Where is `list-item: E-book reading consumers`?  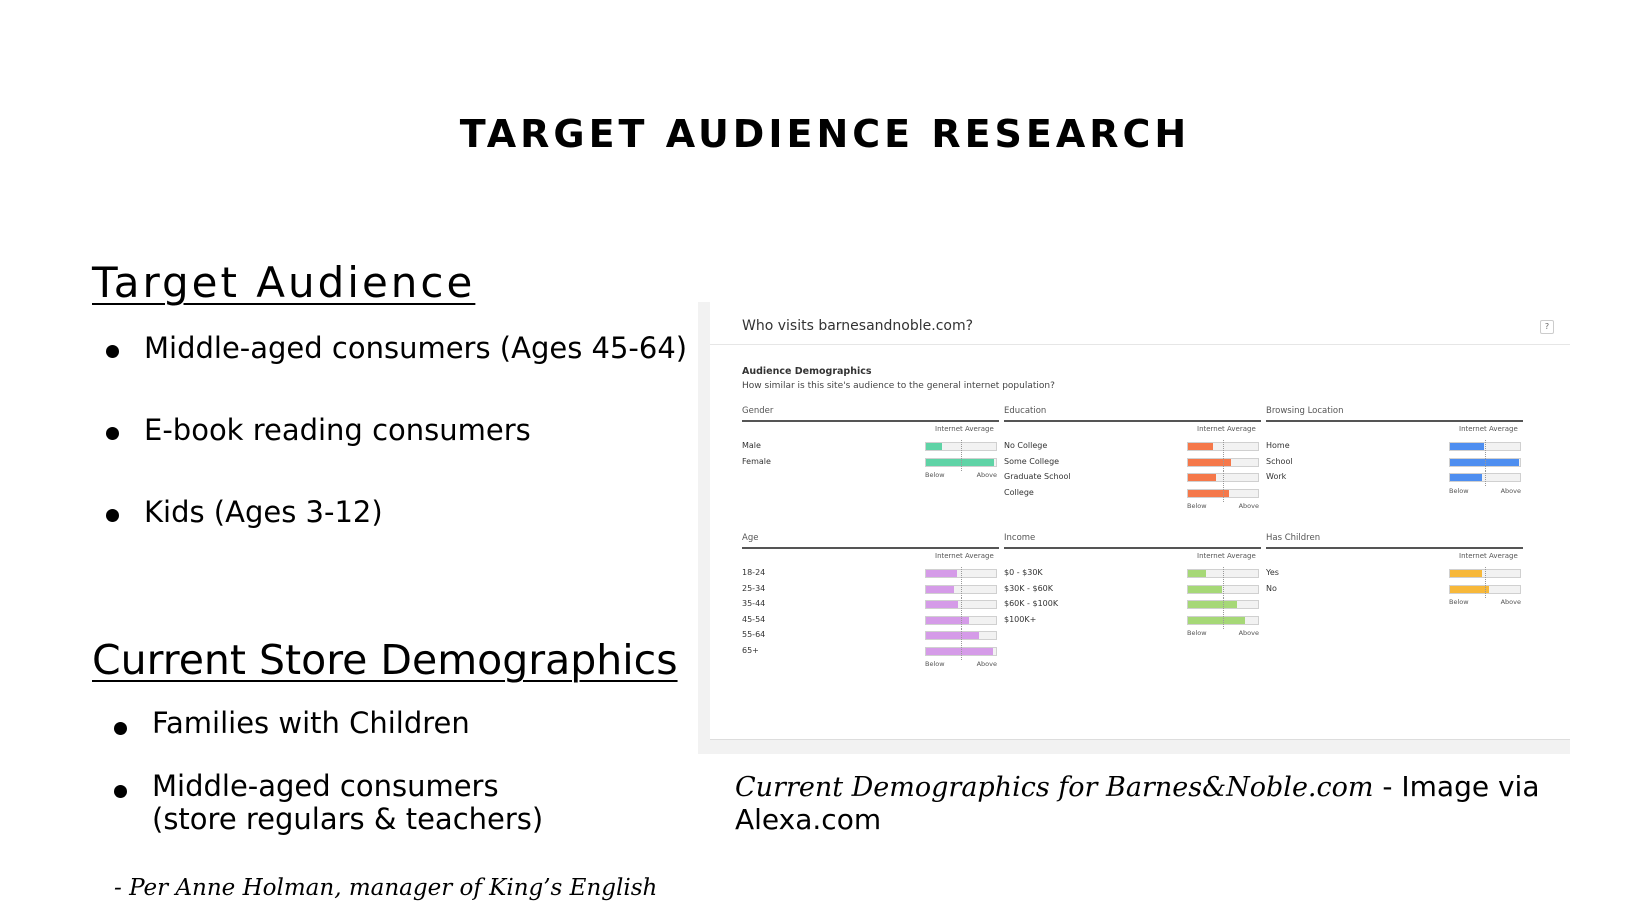 list-item: E-book reading consumers is located at coordinates (395, 430).